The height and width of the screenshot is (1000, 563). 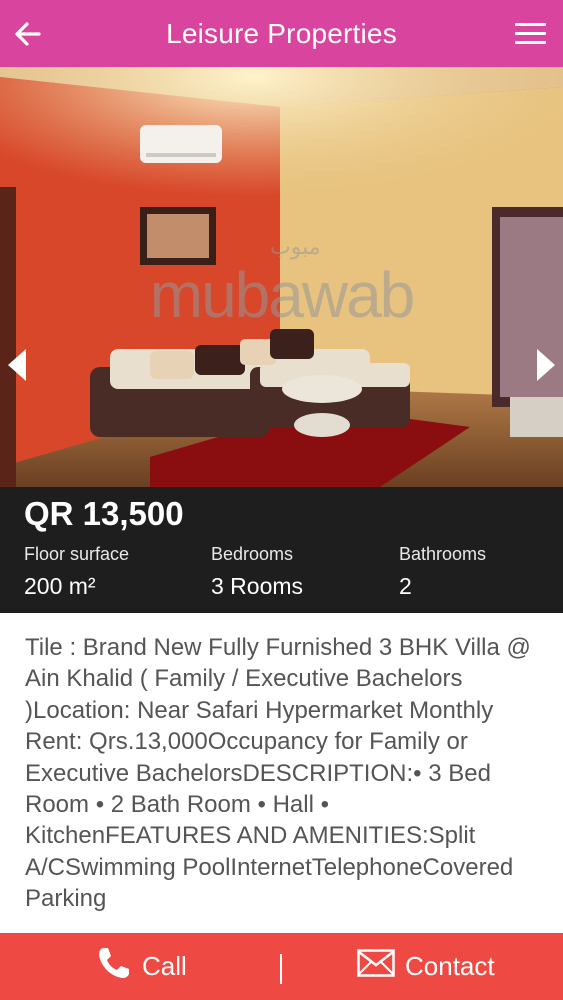 I want to click on call-label: Call, so click(x=164, y=966).